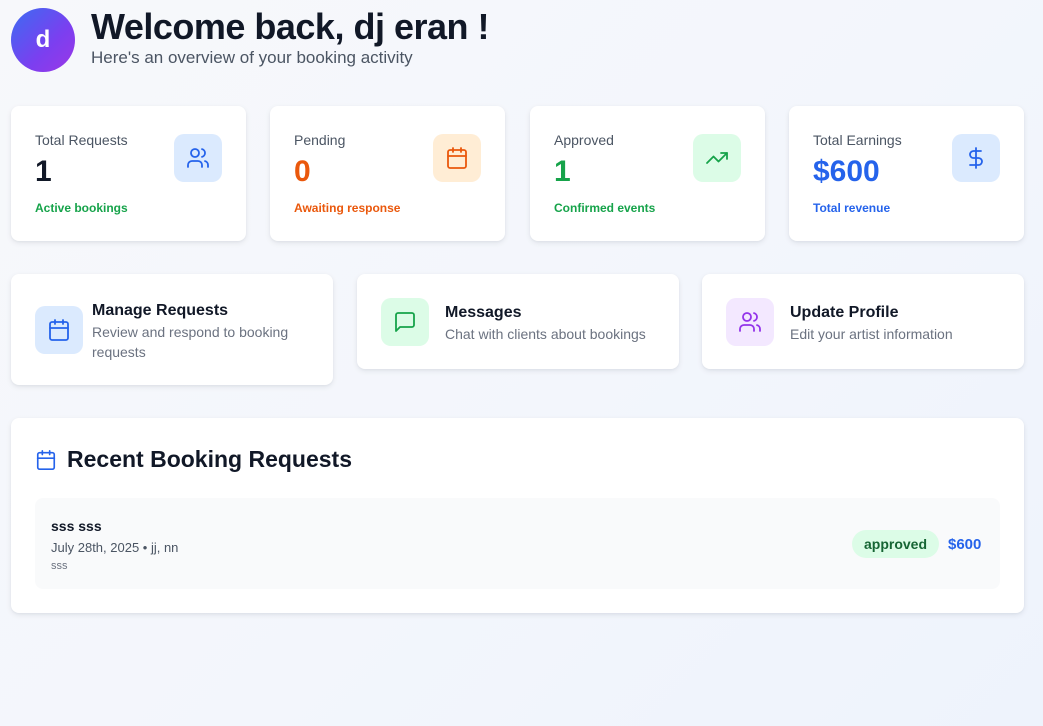  I want to click on stat-label: Total Requests, so click(81, 140).